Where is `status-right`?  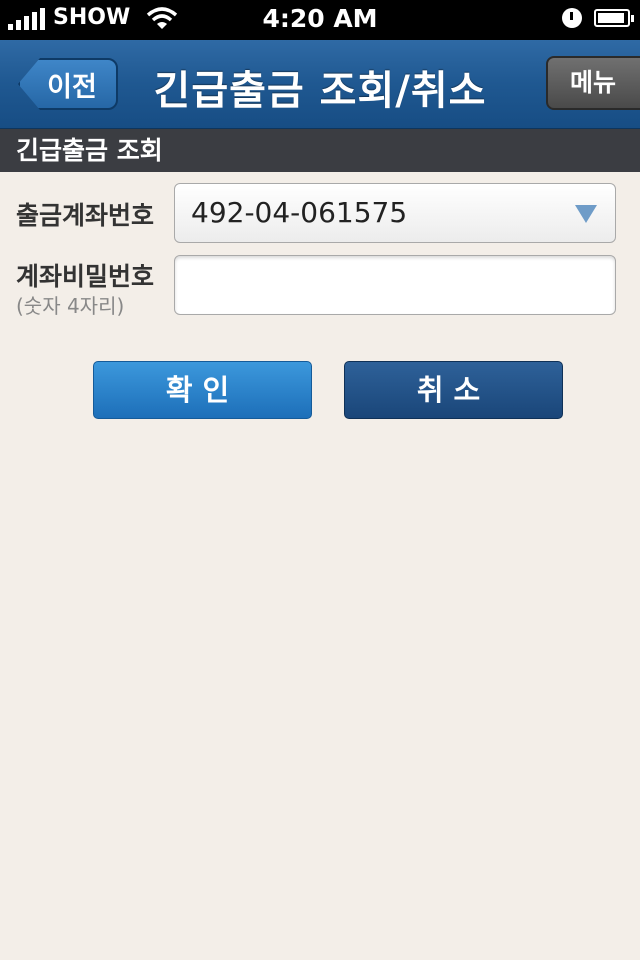
status-right is located at coordinates (598, 18).